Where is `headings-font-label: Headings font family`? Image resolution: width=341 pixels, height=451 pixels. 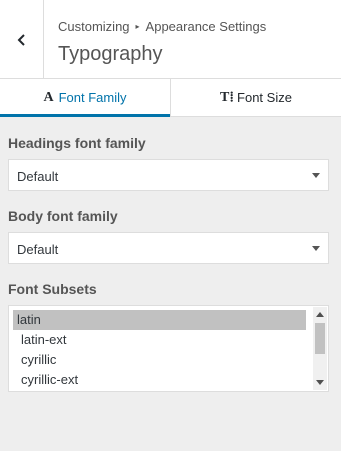
headings-font-label: Headings font family is located at coordinates (77, 143).